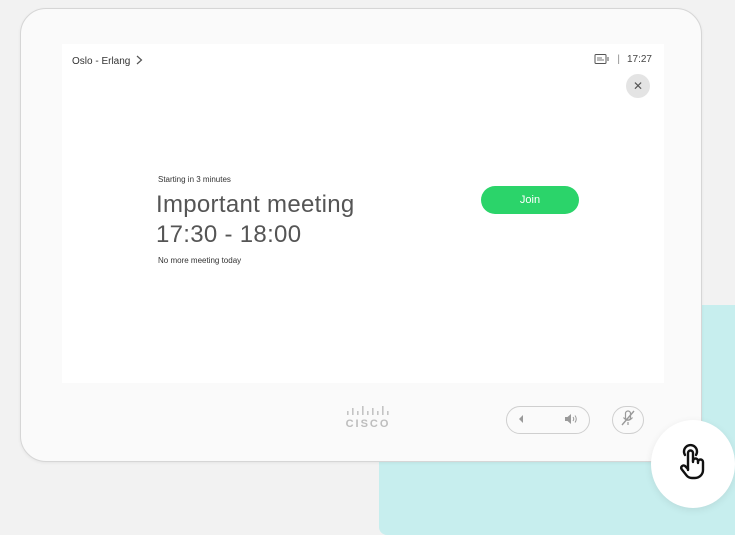 The width and height of the screenshot is (735, 535). What do you see at coordinates (194, 179) in the screenshot?
I see `meeting-starting-text: Starting in 3 minutes` at bounding box center [194, 179].